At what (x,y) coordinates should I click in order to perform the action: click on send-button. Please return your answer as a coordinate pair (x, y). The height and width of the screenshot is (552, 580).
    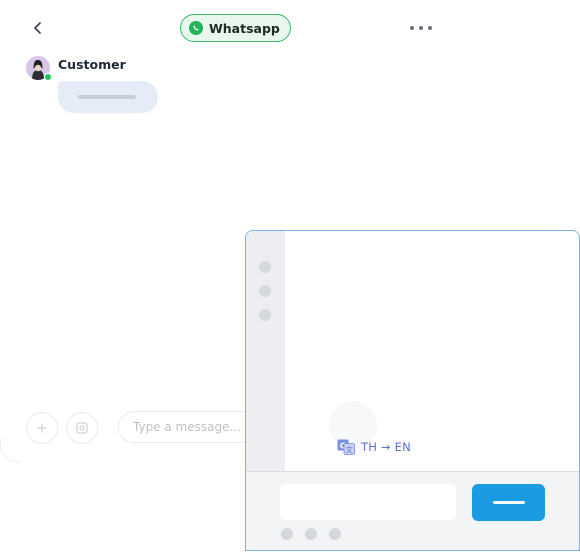
    Looking at the image, I should click on (508, 502).